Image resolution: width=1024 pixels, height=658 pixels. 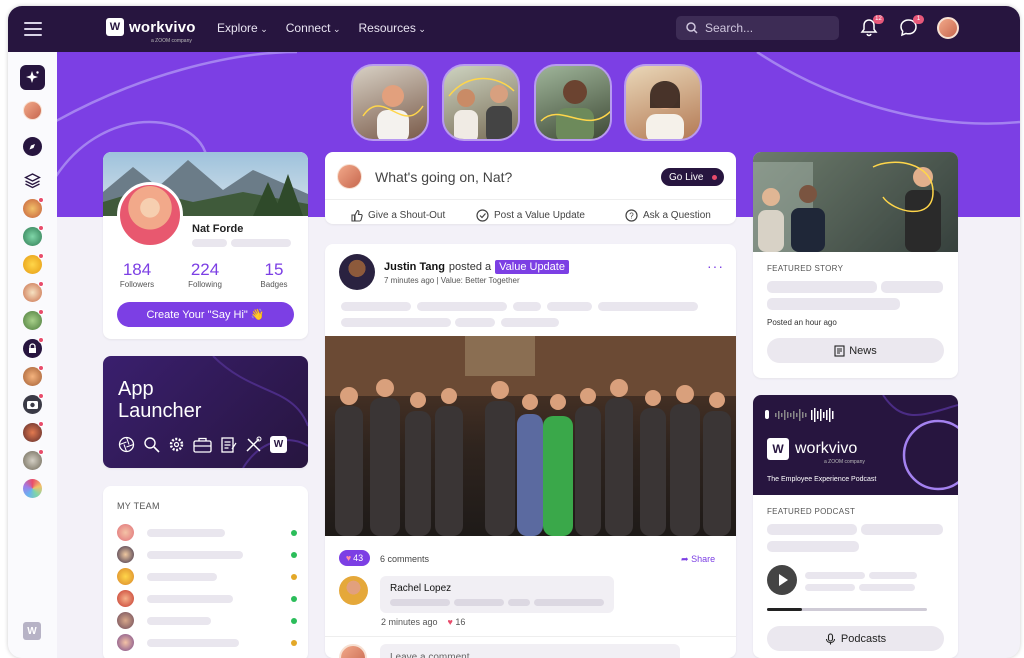 I want to click on workvivo-logo-icon: W, so click(x=115, y=27).